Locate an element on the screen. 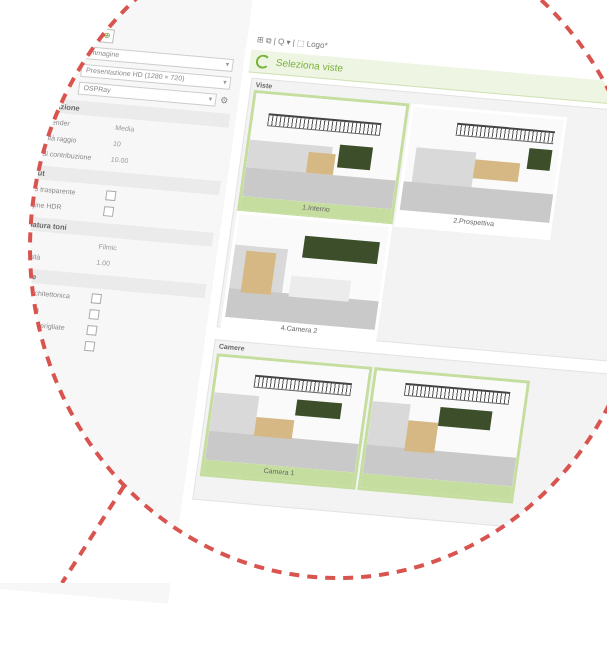 The width and height of the screenshot is (607, 645). refresh-icon is located at coordinates (262, 62).